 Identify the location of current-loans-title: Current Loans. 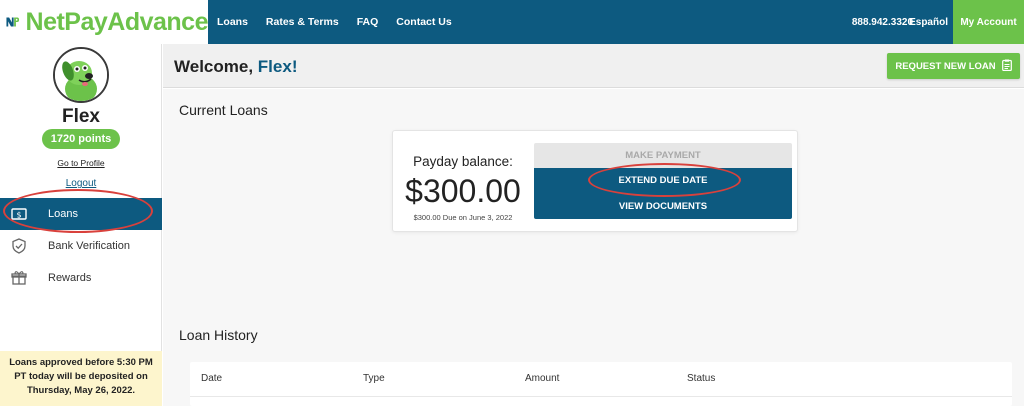
(223, 110).